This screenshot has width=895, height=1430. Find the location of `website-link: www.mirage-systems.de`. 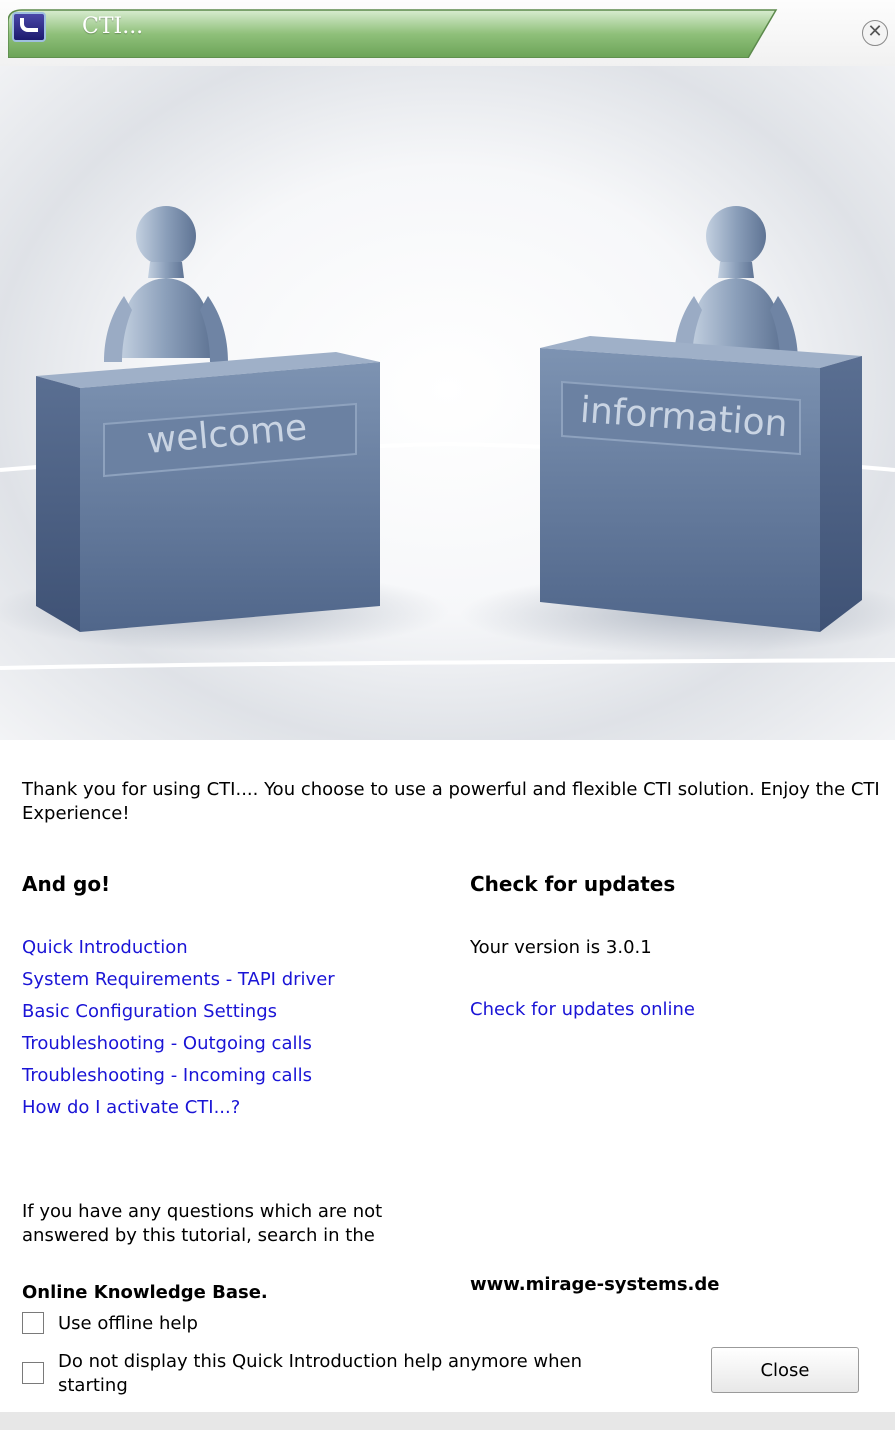

website-link: www.mirage-systems.de is located at coordinates (594, 1284).